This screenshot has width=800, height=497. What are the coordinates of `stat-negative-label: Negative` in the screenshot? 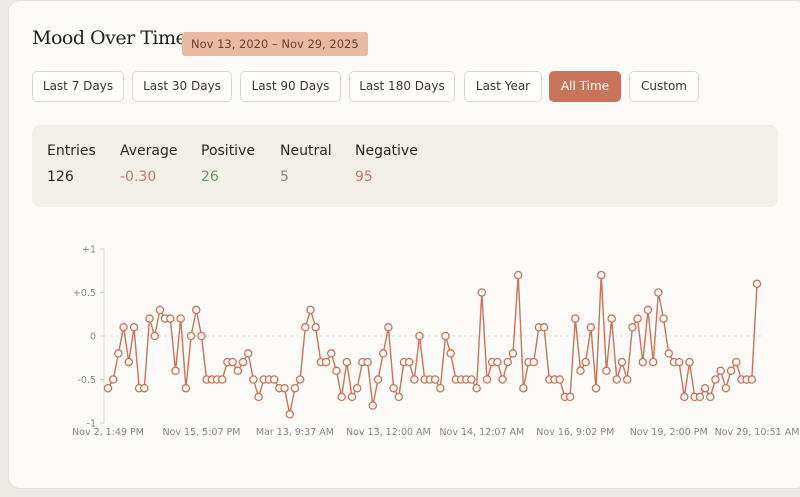 It's located at (386, 151).